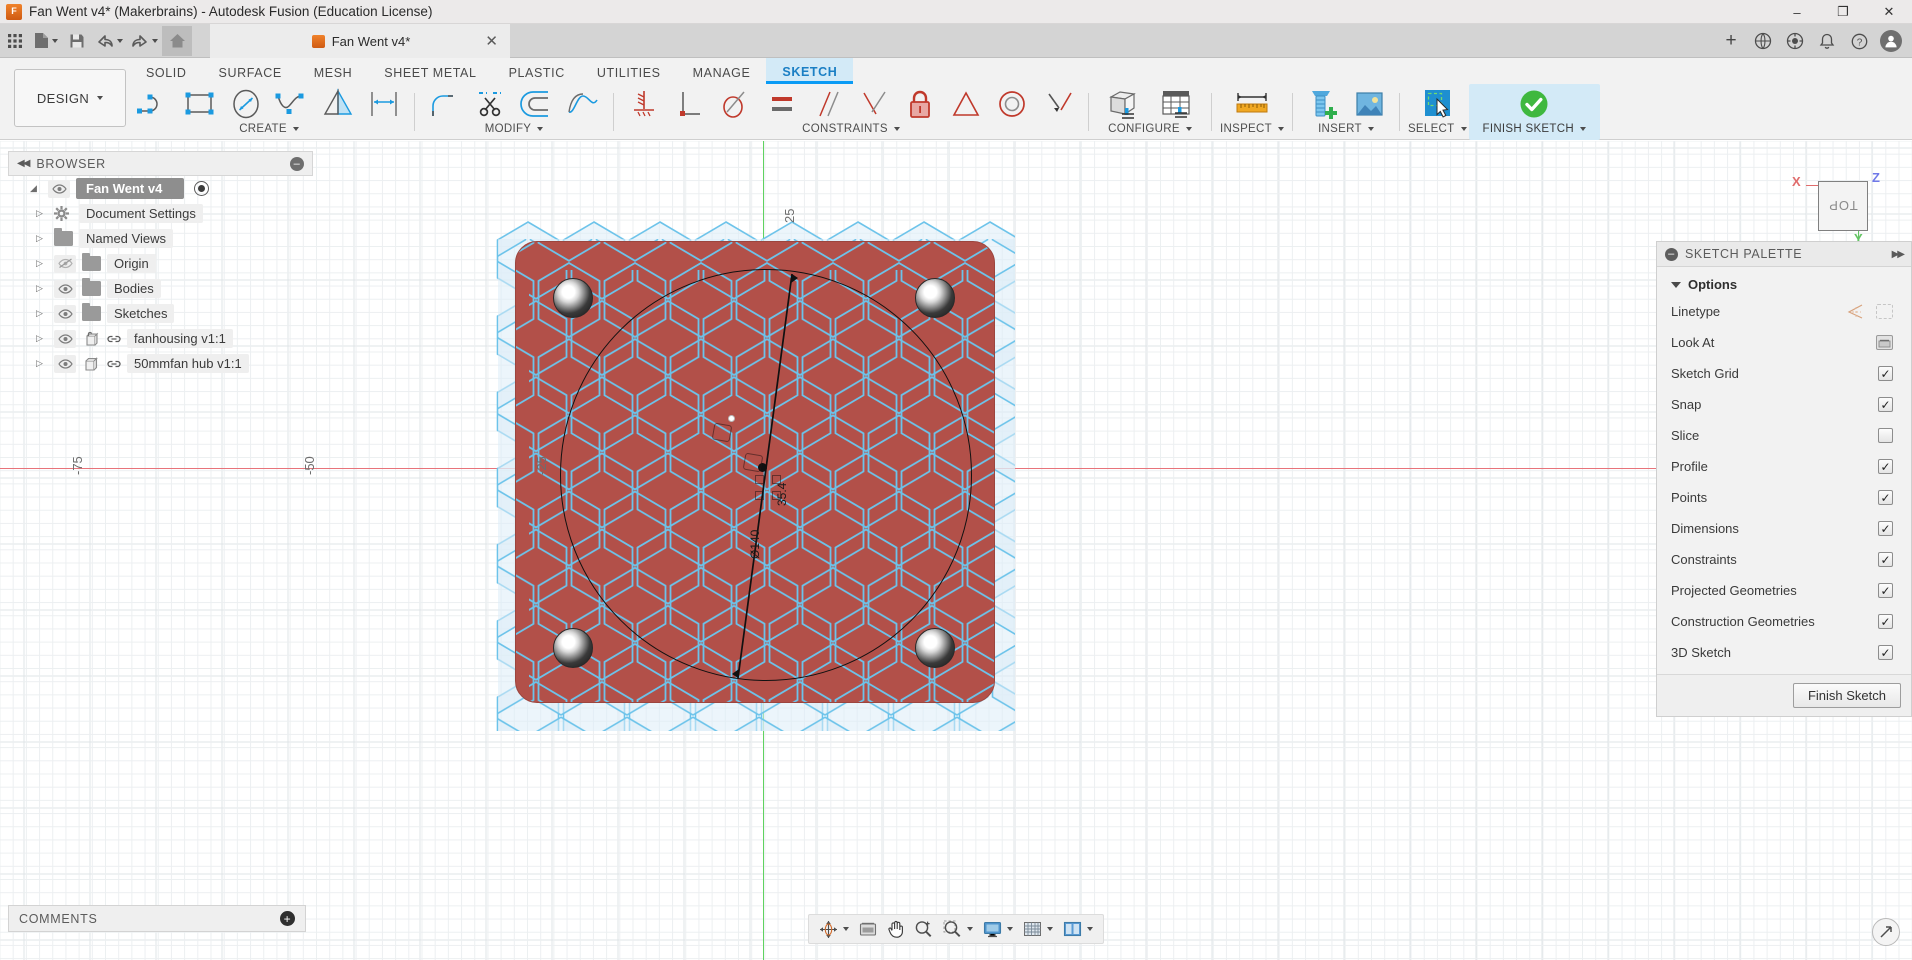 The height and width of the screenshot is (960, 1912). Describe the element at coordinates (958, 929) in the screenshot. I see `zoom-window-icon` at that location.